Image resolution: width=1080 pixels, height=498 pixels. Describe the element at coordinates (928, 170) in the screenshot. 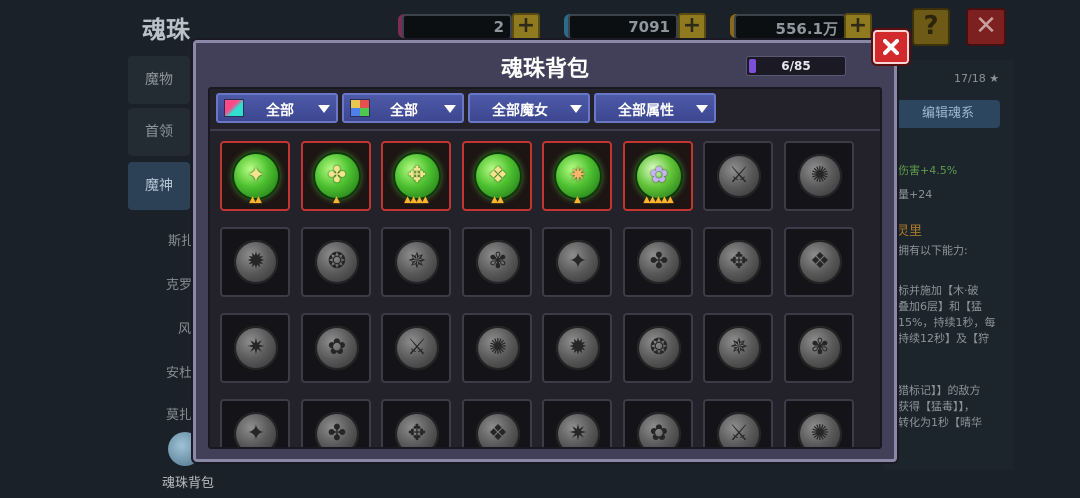

I see `panel-line: 伤害+4.5%` at that location.